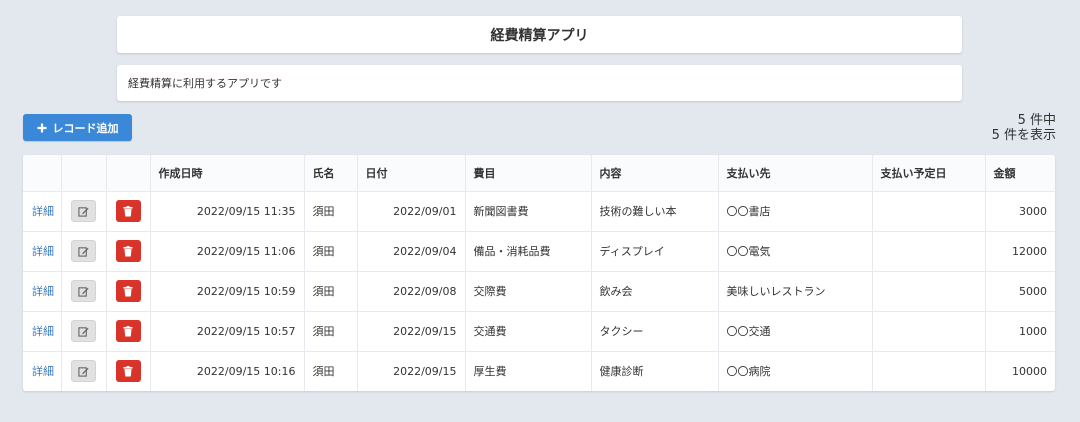 The image size is (1080, 422). What do you see at coordinates (655, 331) in the screenshot?
I see `content-cell: タクシー` at bounding box center [655, 331].